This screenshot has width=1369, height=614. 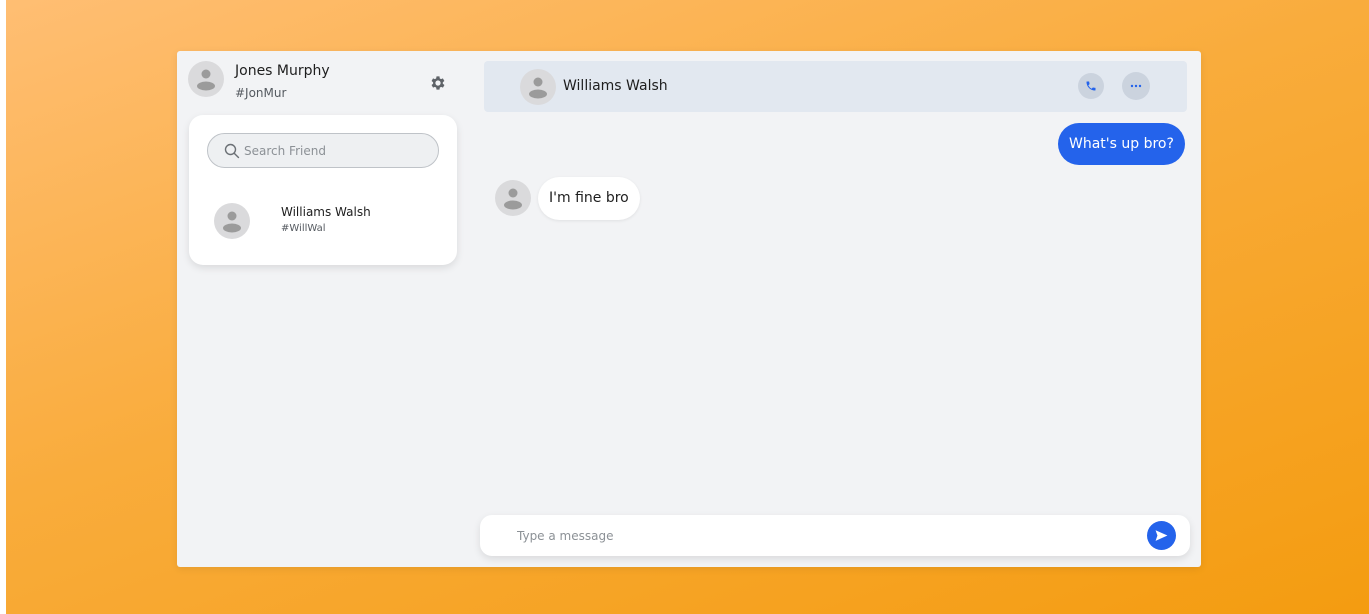 I want to click on gear-icon, so click(x=438, y=83).